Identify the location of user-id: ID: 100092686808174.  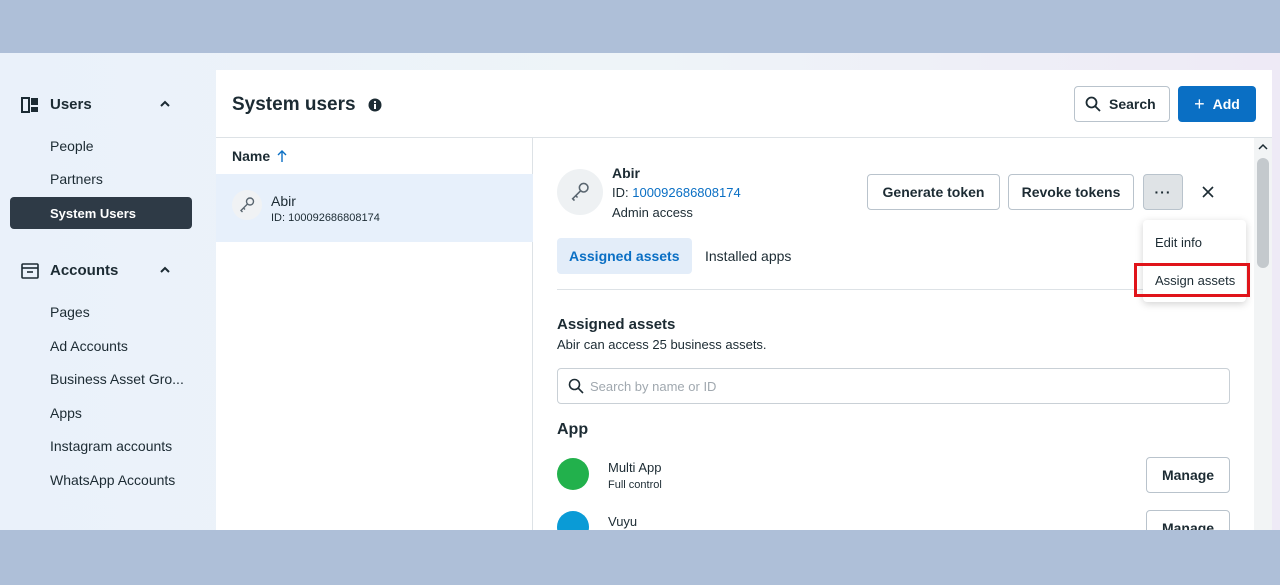
(676, 192).